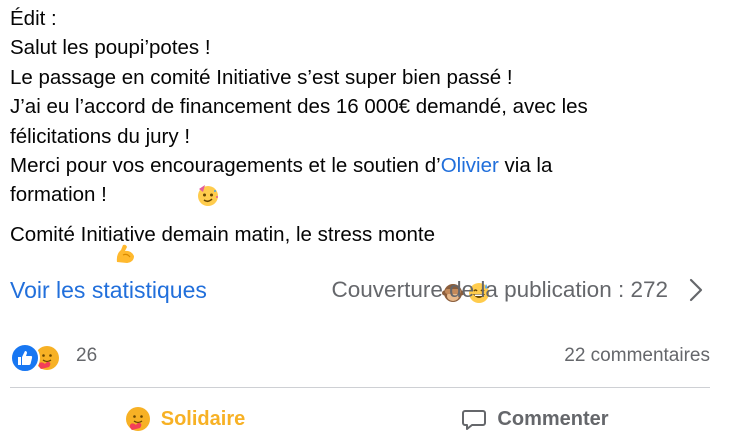  What do you see at coordinates (108, 290) in the screenshot?
I see `view-statistics-link: Voir les statistiques` at bounding box center [108, 290].